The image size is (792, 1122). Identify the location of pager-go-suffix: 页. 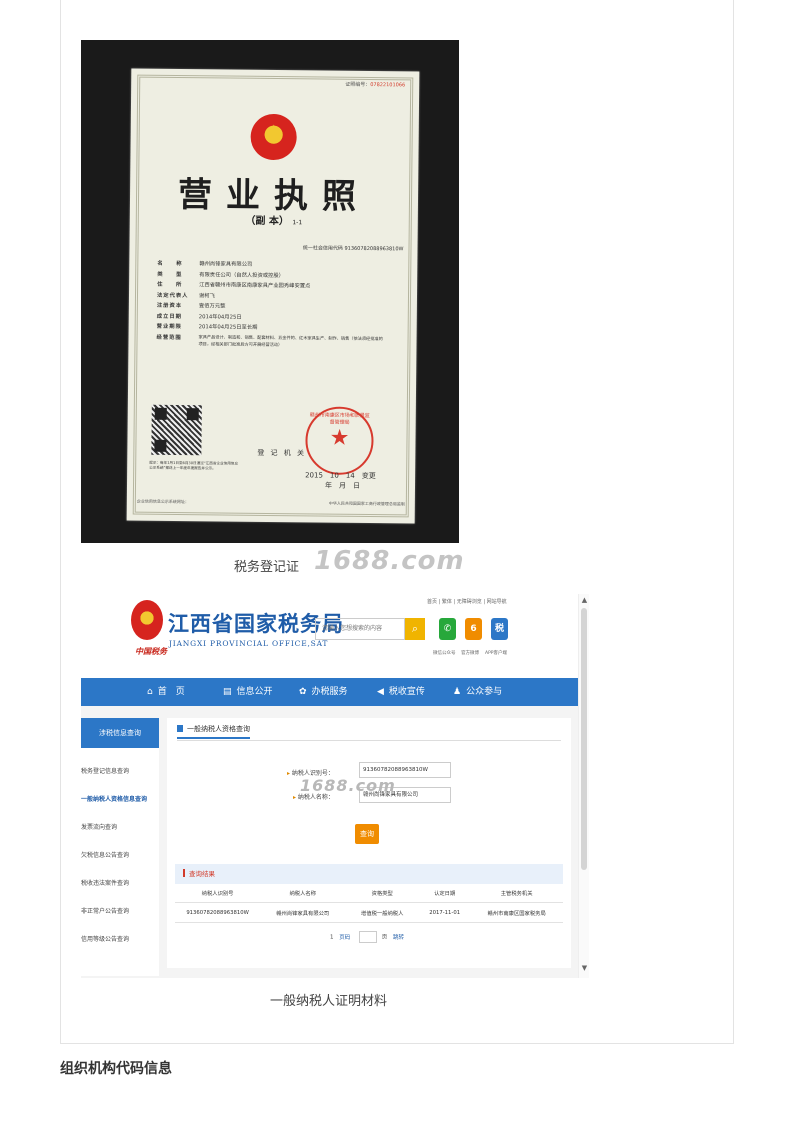
(384, 937).